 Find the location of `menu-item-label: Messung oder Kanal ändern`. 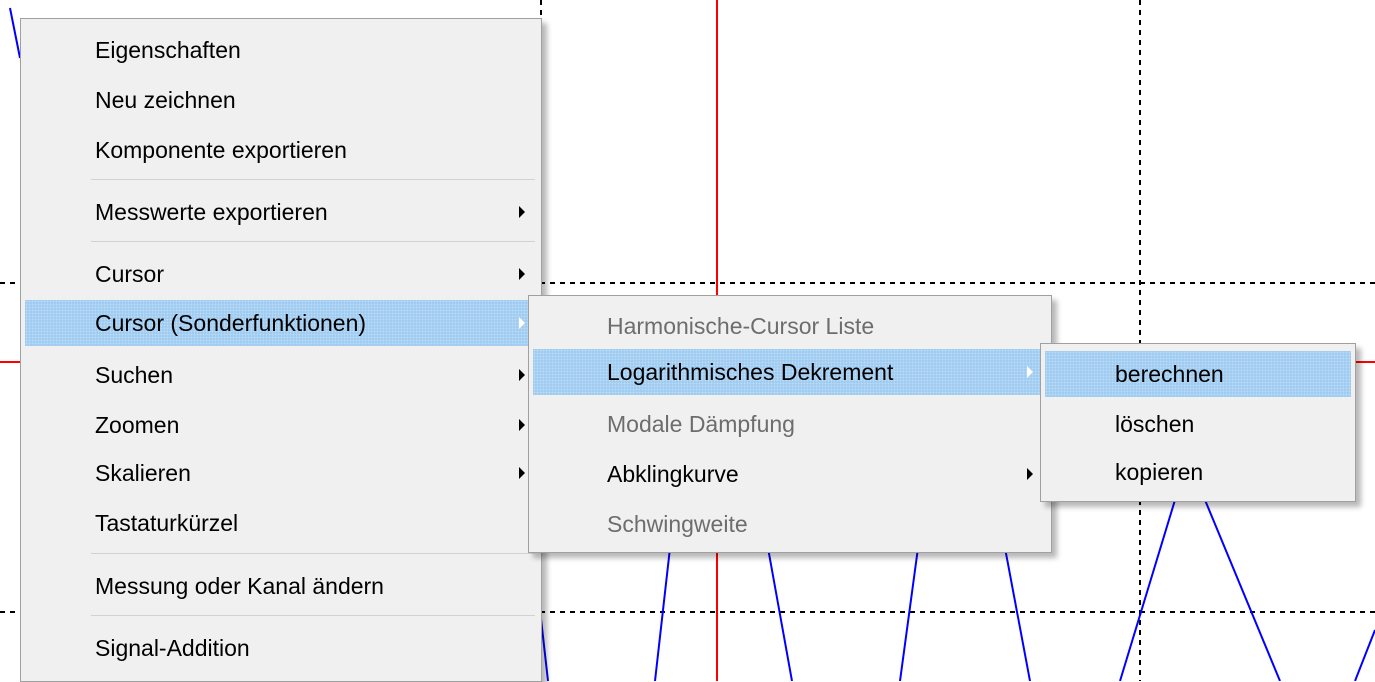

menu-item-label: Messung oder Kanal ändern is located at coordinates (239, 586).